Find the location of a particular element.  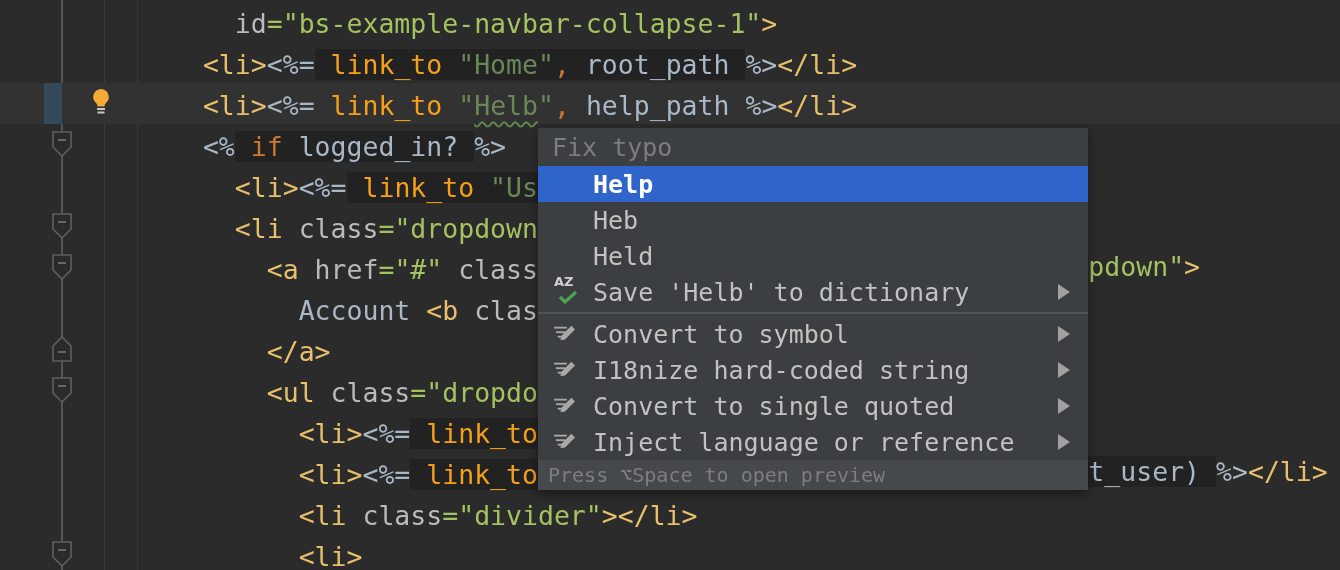

popup-title: Fix typo is located at coordinates (612, 147).